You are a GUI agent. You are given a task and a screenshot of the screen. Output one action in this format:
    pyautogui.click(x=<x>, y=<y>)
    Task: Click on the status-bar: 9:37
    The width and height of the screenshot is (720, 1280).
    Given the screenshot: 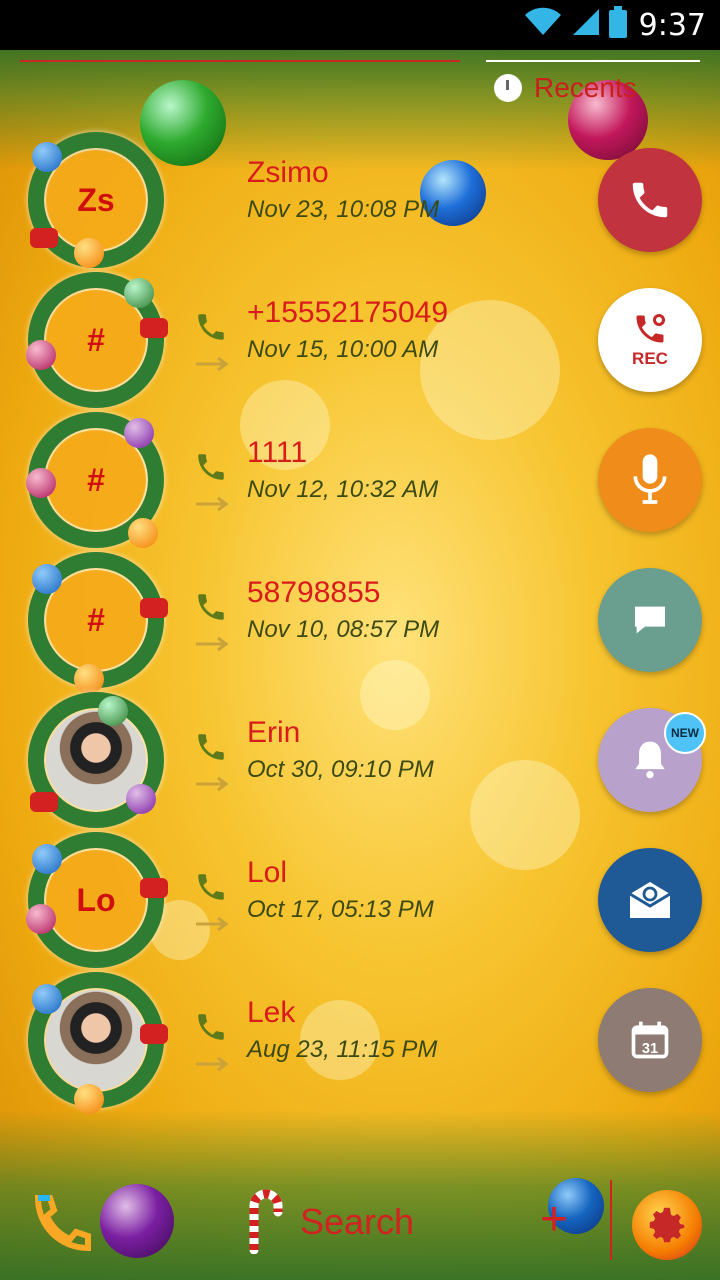 What is the action you would take?
    pyautogui.click(x=360, y=25)
    